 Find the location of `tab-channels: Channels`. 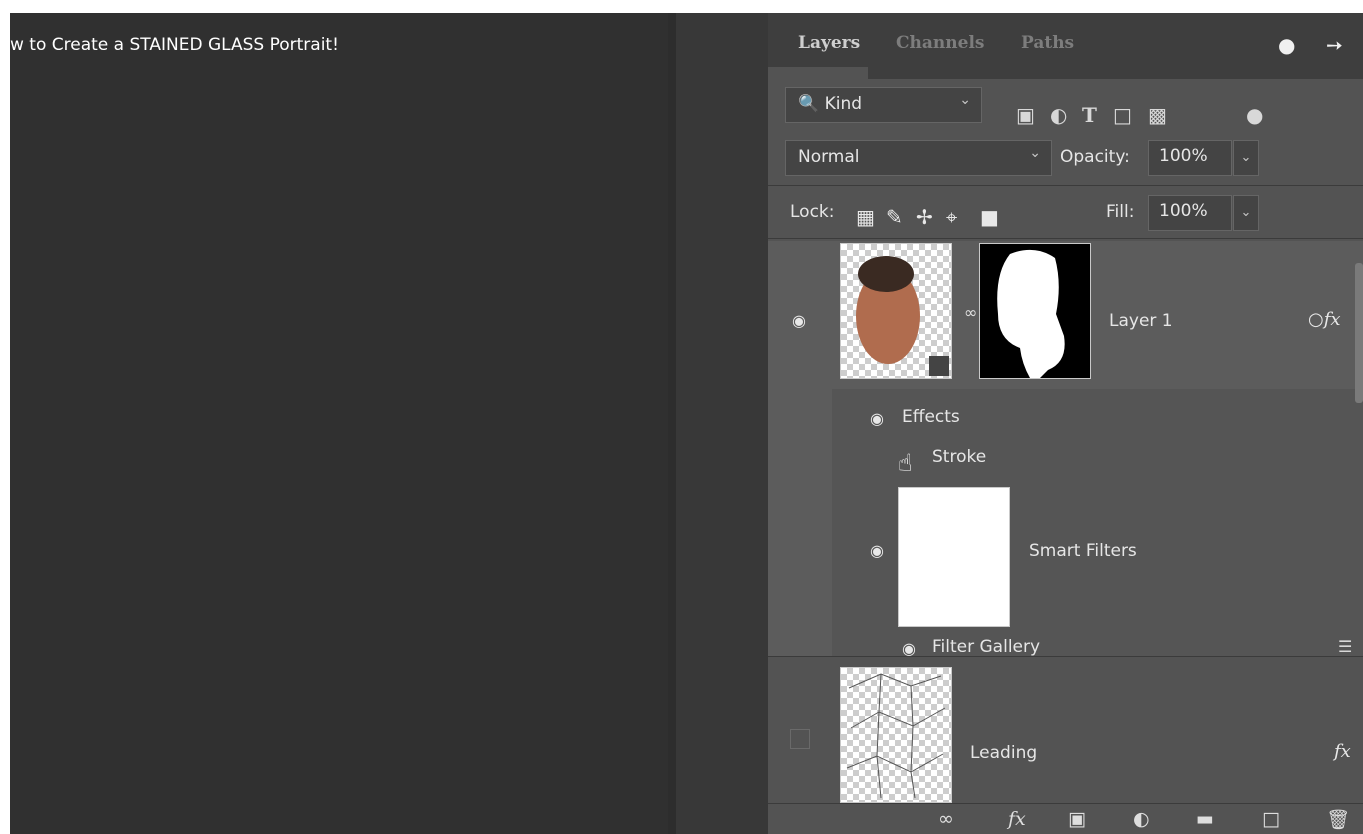

tab-channels: Channels is located at coordinates (940, 43).